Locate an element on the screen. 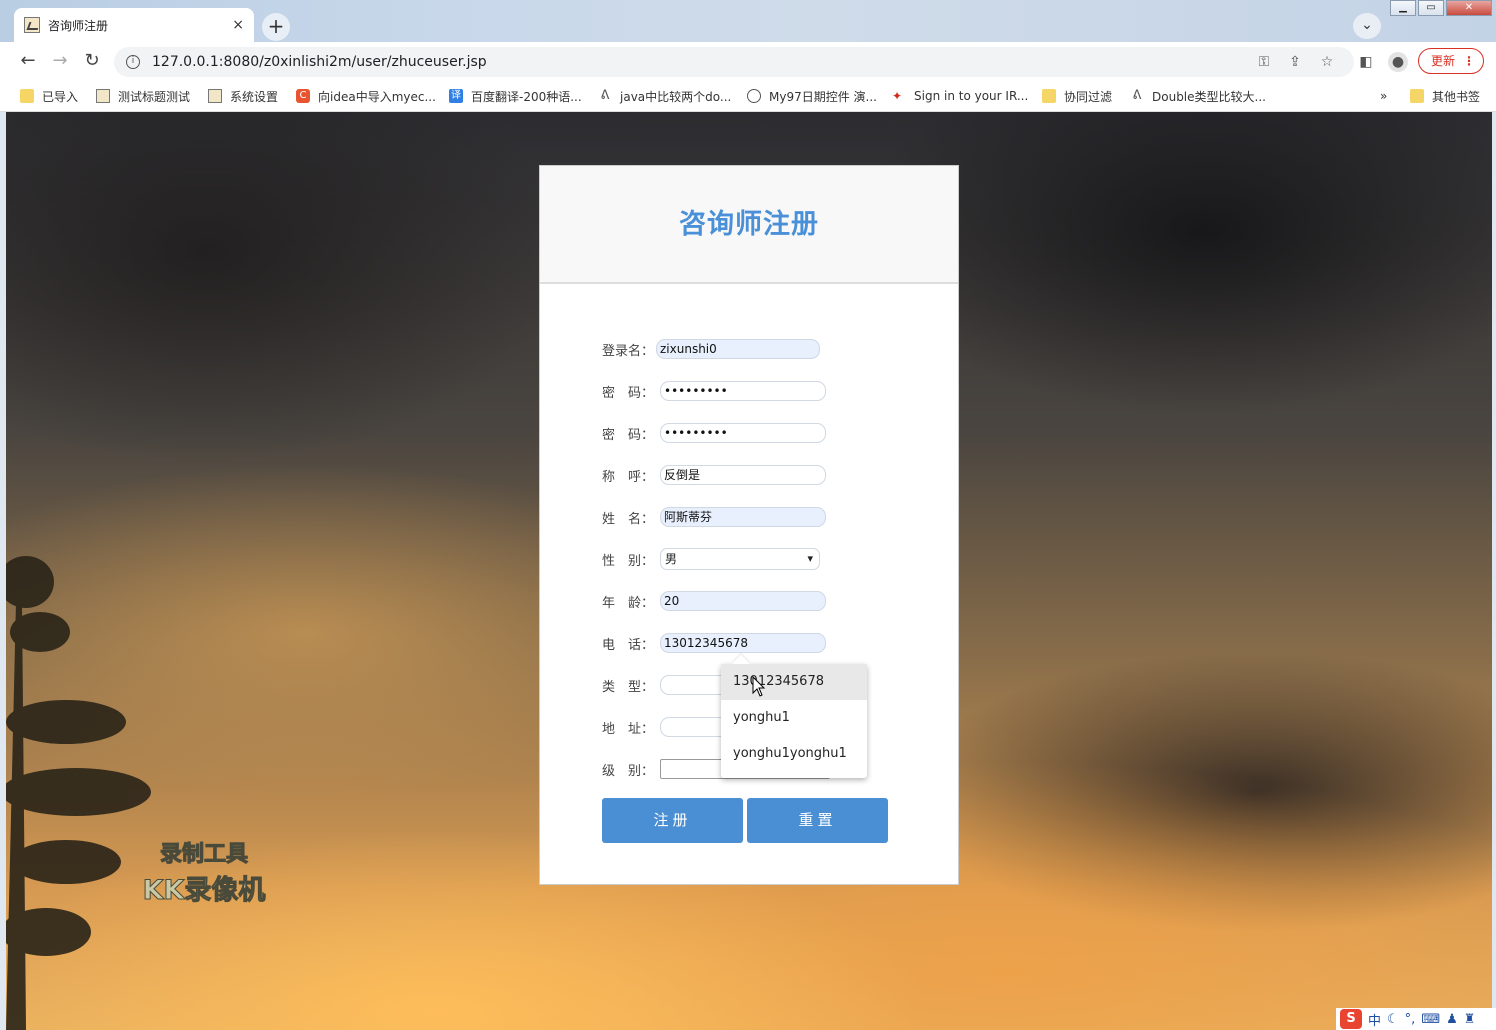  phone-label: 电 话： is located at coordinates (628, 645).